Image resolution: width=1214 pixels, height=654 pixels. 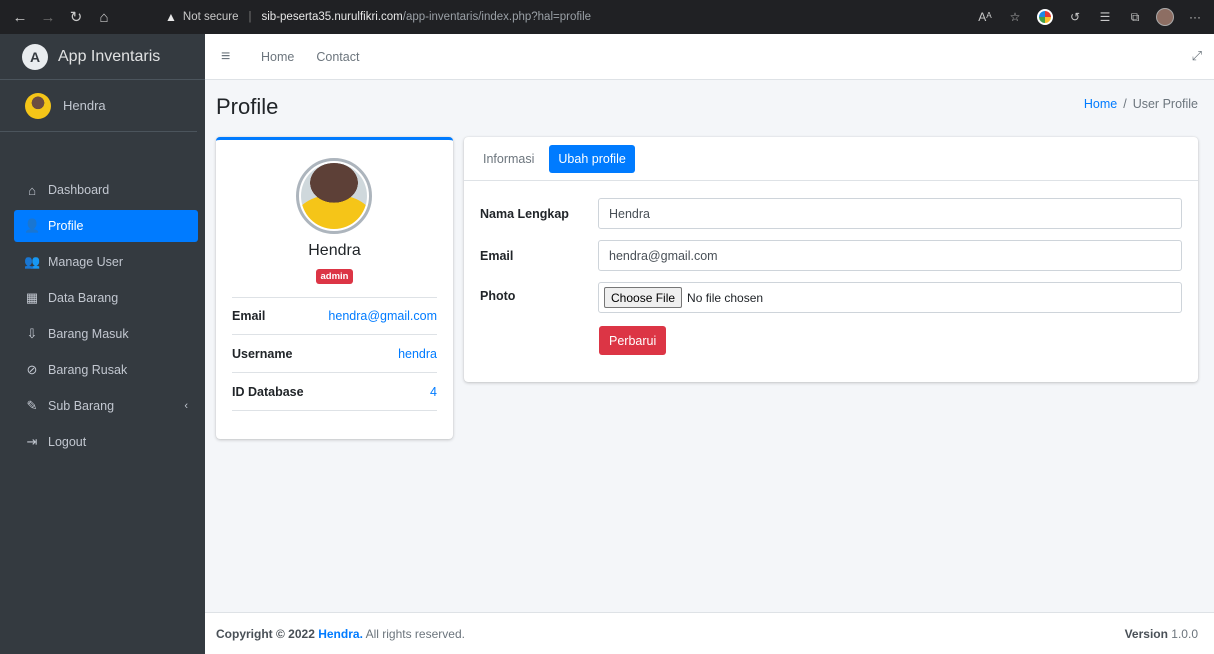 What do you see at coordinates (1105, 17) in the screenshot?
I see `favorites-icon: ☰` at bounding box center [1105, 17].